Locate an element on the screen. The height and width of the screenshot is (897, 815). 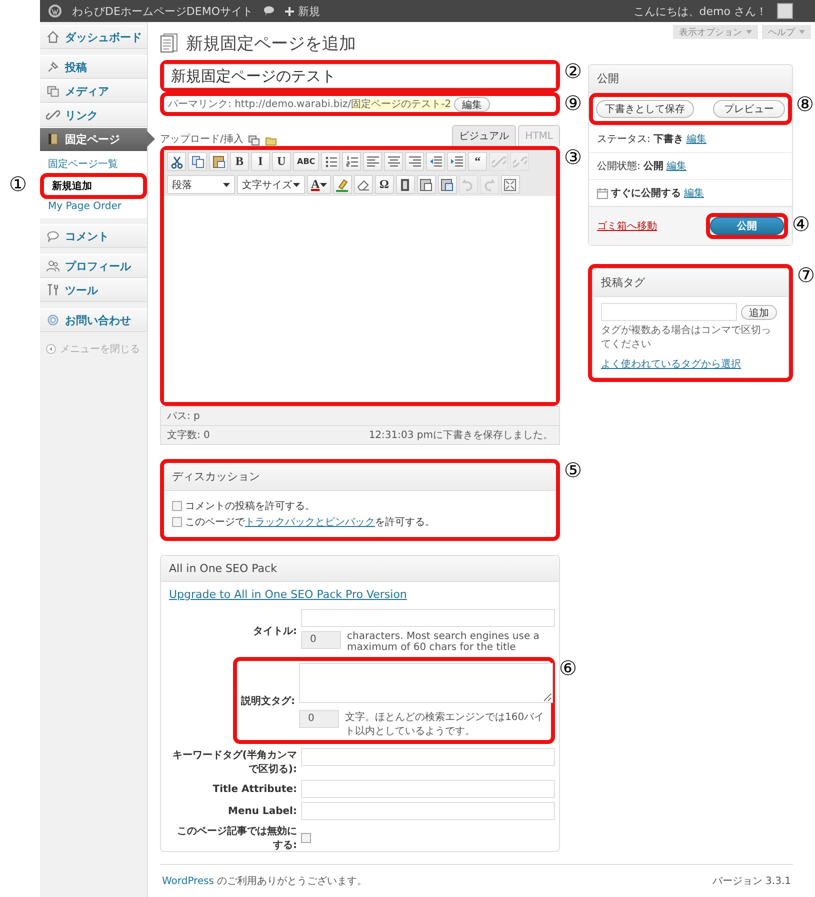
marker-icon is located at coordinates (342, 184).